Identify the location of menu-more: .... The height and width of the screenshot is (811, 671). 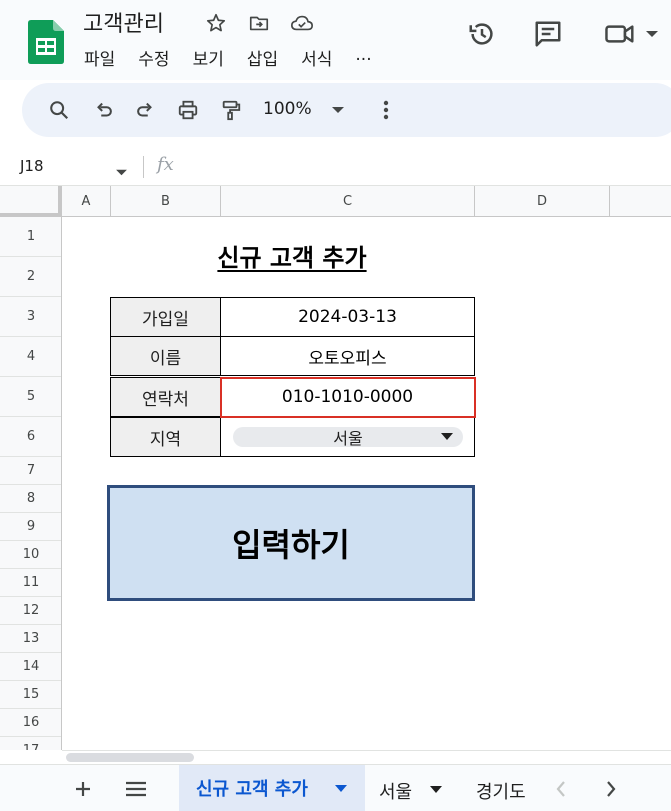
(363, 57).